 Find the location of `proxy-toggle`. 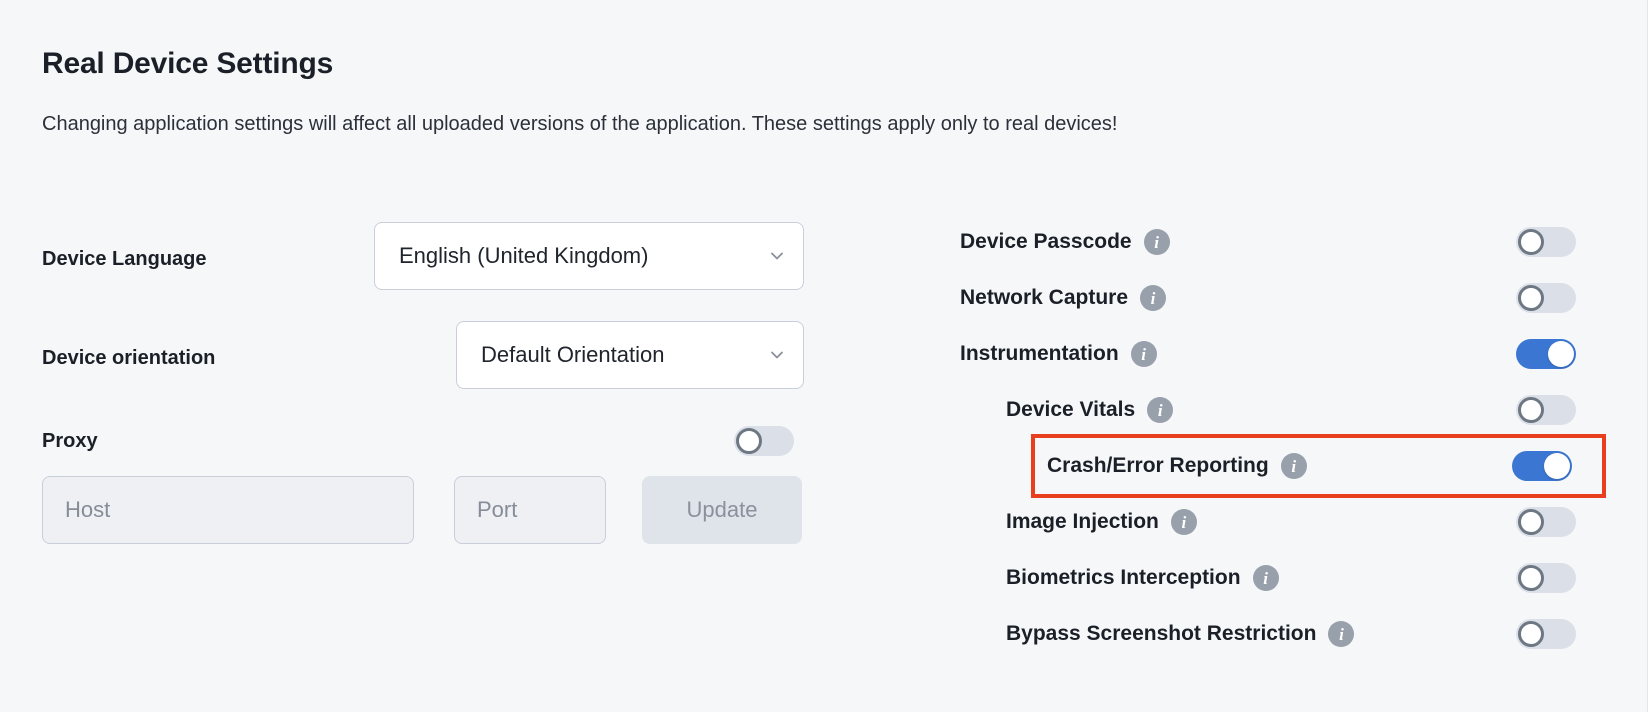

proxy-toggle is located at coordinates (764, 441).